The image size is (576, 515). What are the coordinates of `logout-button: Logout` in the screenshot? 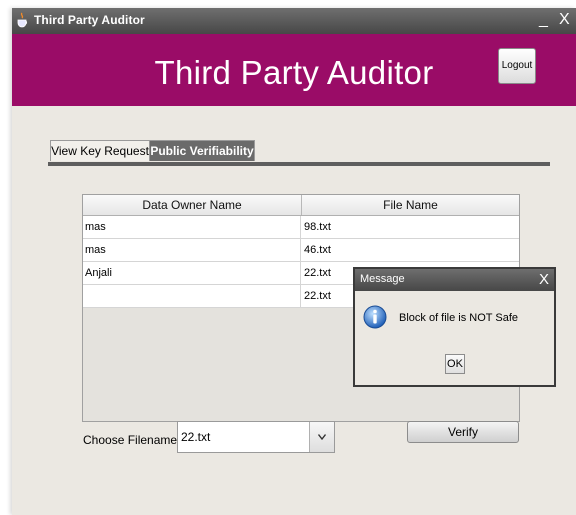 It's located at (517, 66).